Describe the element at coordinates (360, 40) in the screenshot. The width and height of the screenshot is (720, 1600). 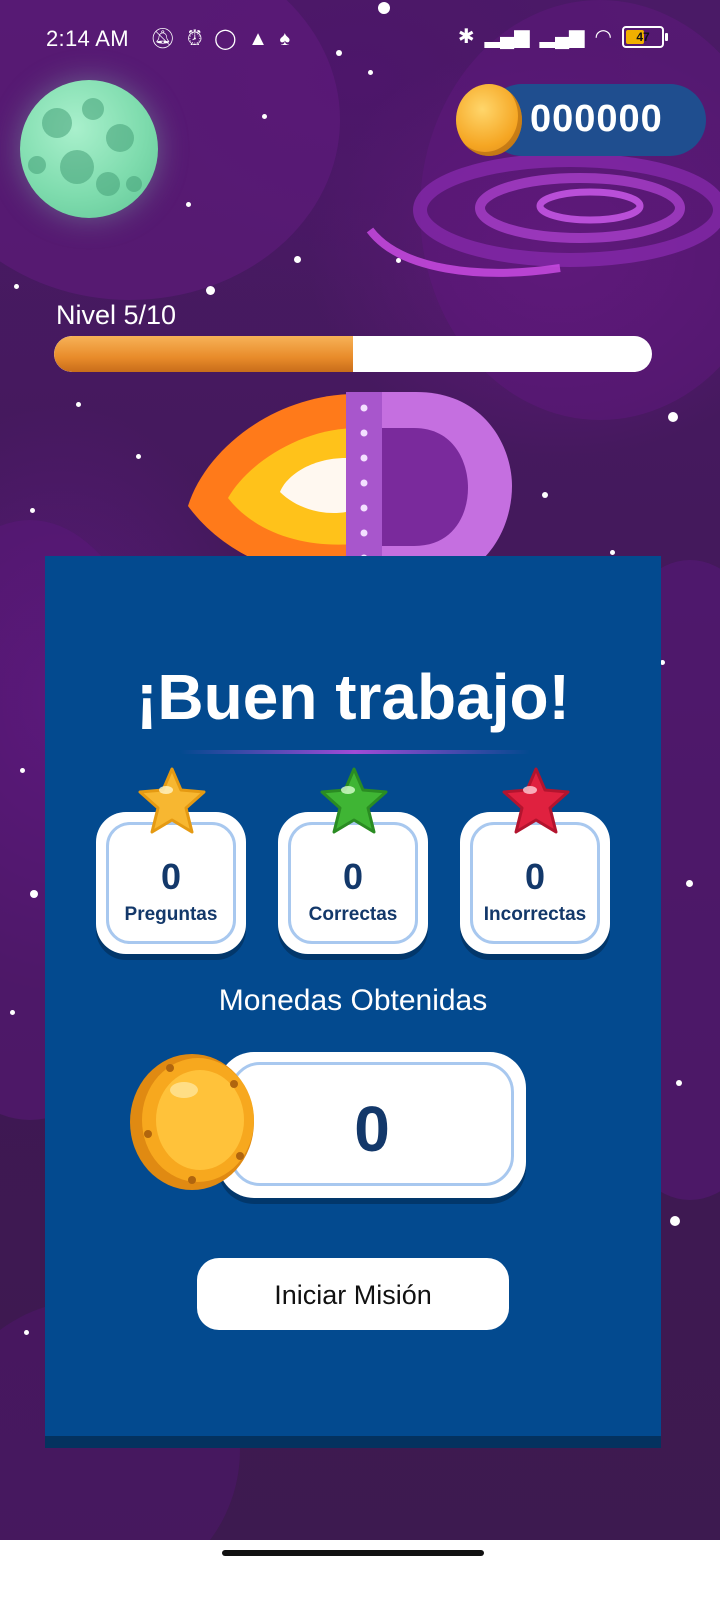
I see `status-bar: 2:14 AM 🔕︎ ⏰︎ ◯ ▲ ♠ ✱ ▂▄▆ ▂▄▆ ◠ 47` at that location.